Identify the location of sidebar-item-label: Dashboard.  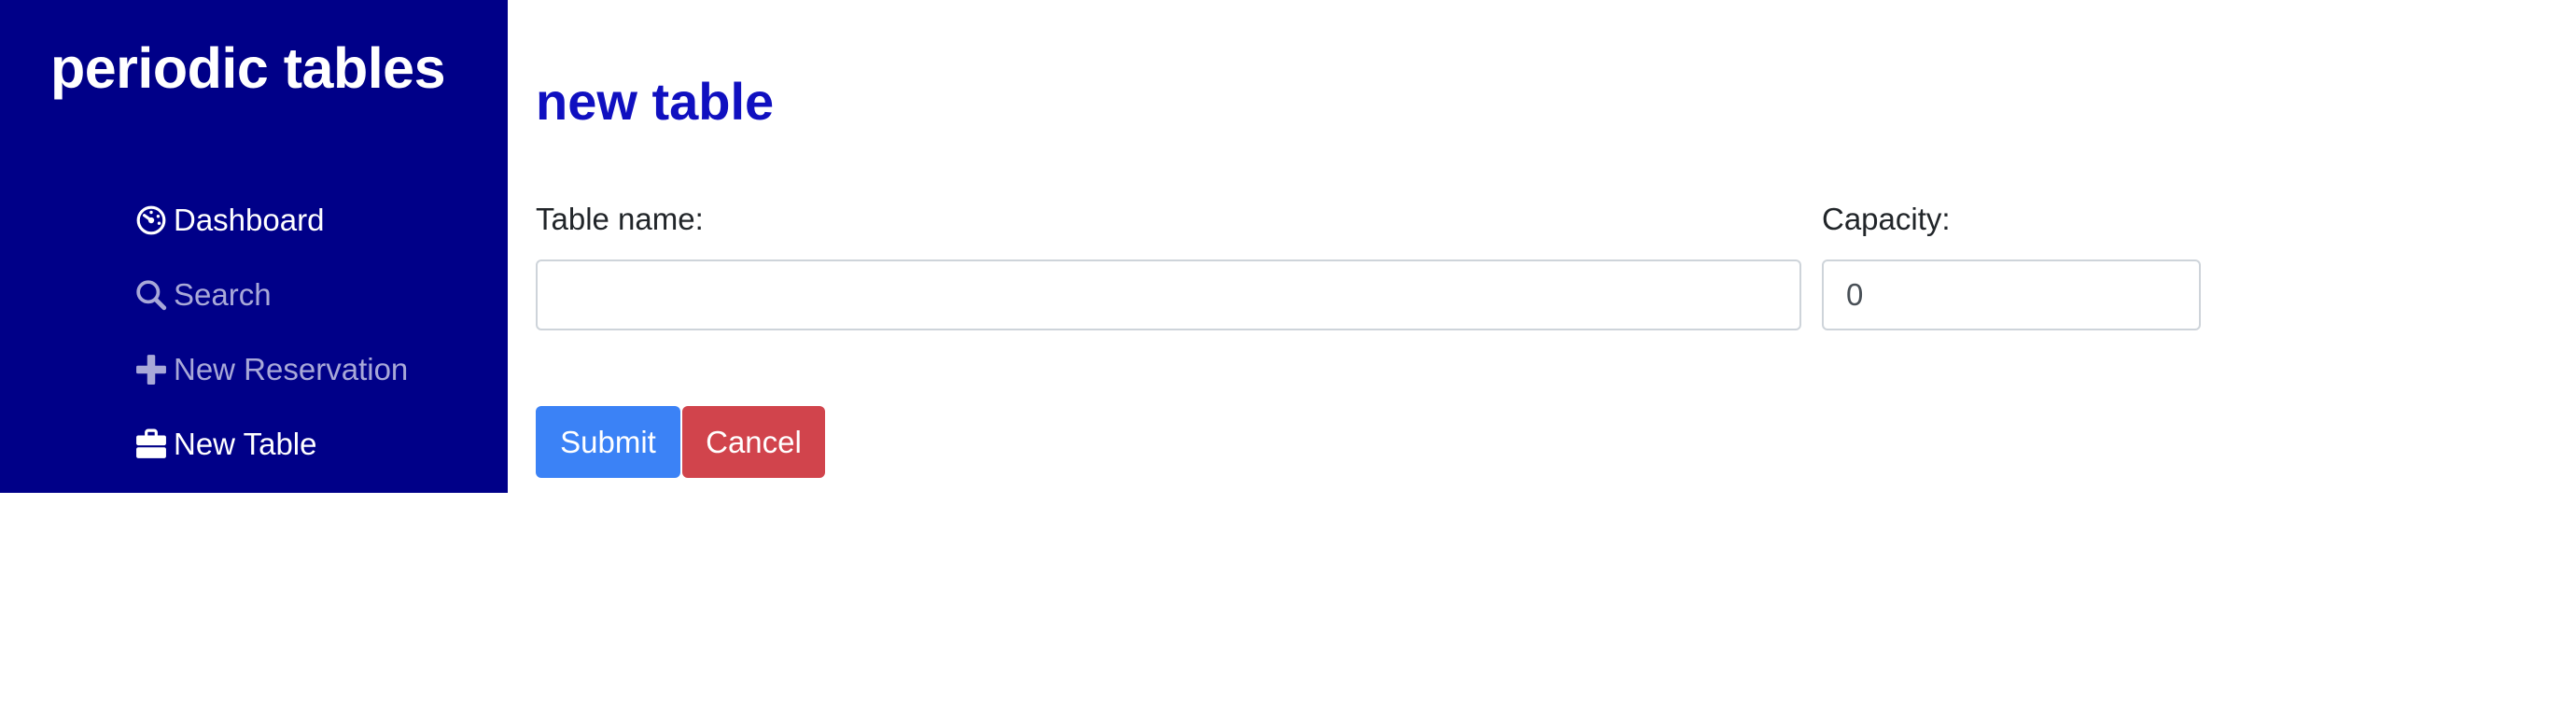
(249, 220).